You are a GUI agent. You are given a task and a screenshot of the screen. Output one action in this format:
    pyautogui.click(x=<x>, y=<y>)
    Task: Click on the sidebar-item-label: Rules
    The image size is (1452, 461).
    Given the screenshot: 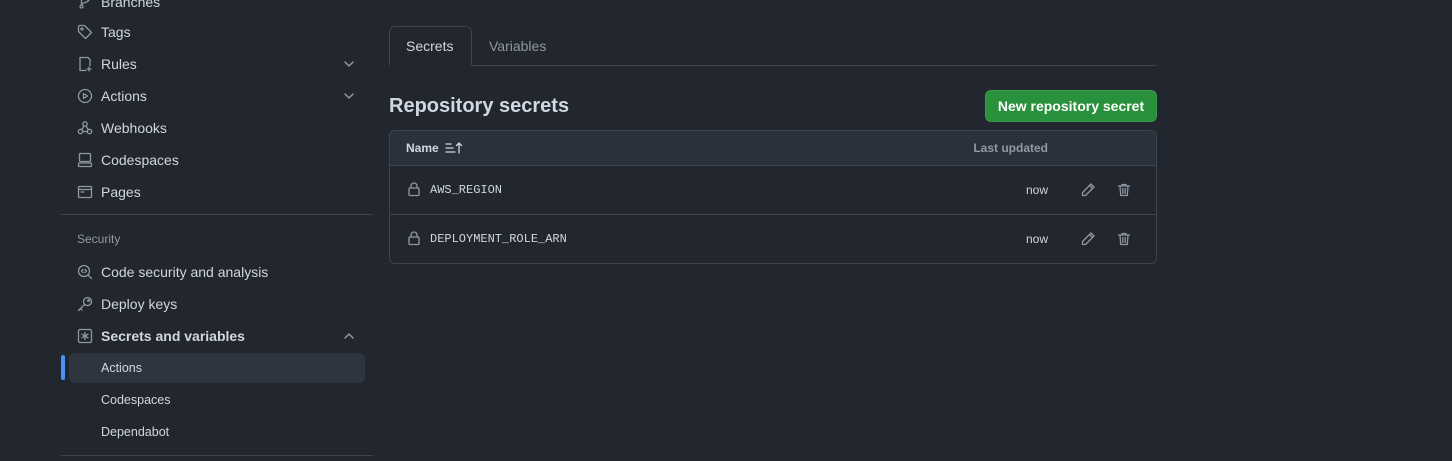 What is the action you would take?
    pyautogui.click(x=119, y=64)
    